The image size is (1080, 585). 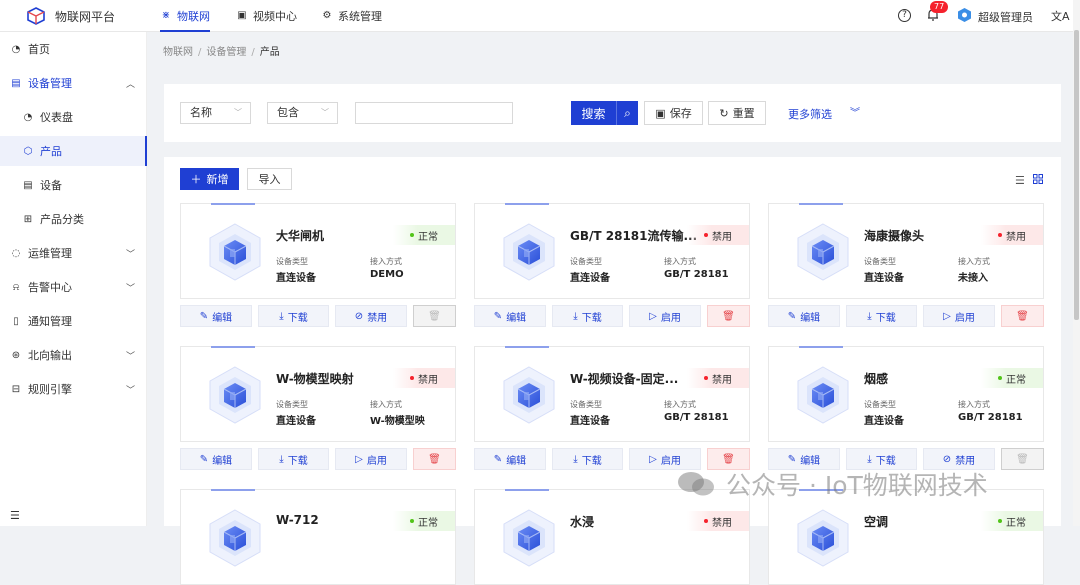 What do you see at coordinates (73, 83) in the screenshot?
I see `sidebar-item-device-manage: ▤ 设备管理 ︿` at bounding box center [73, 83].